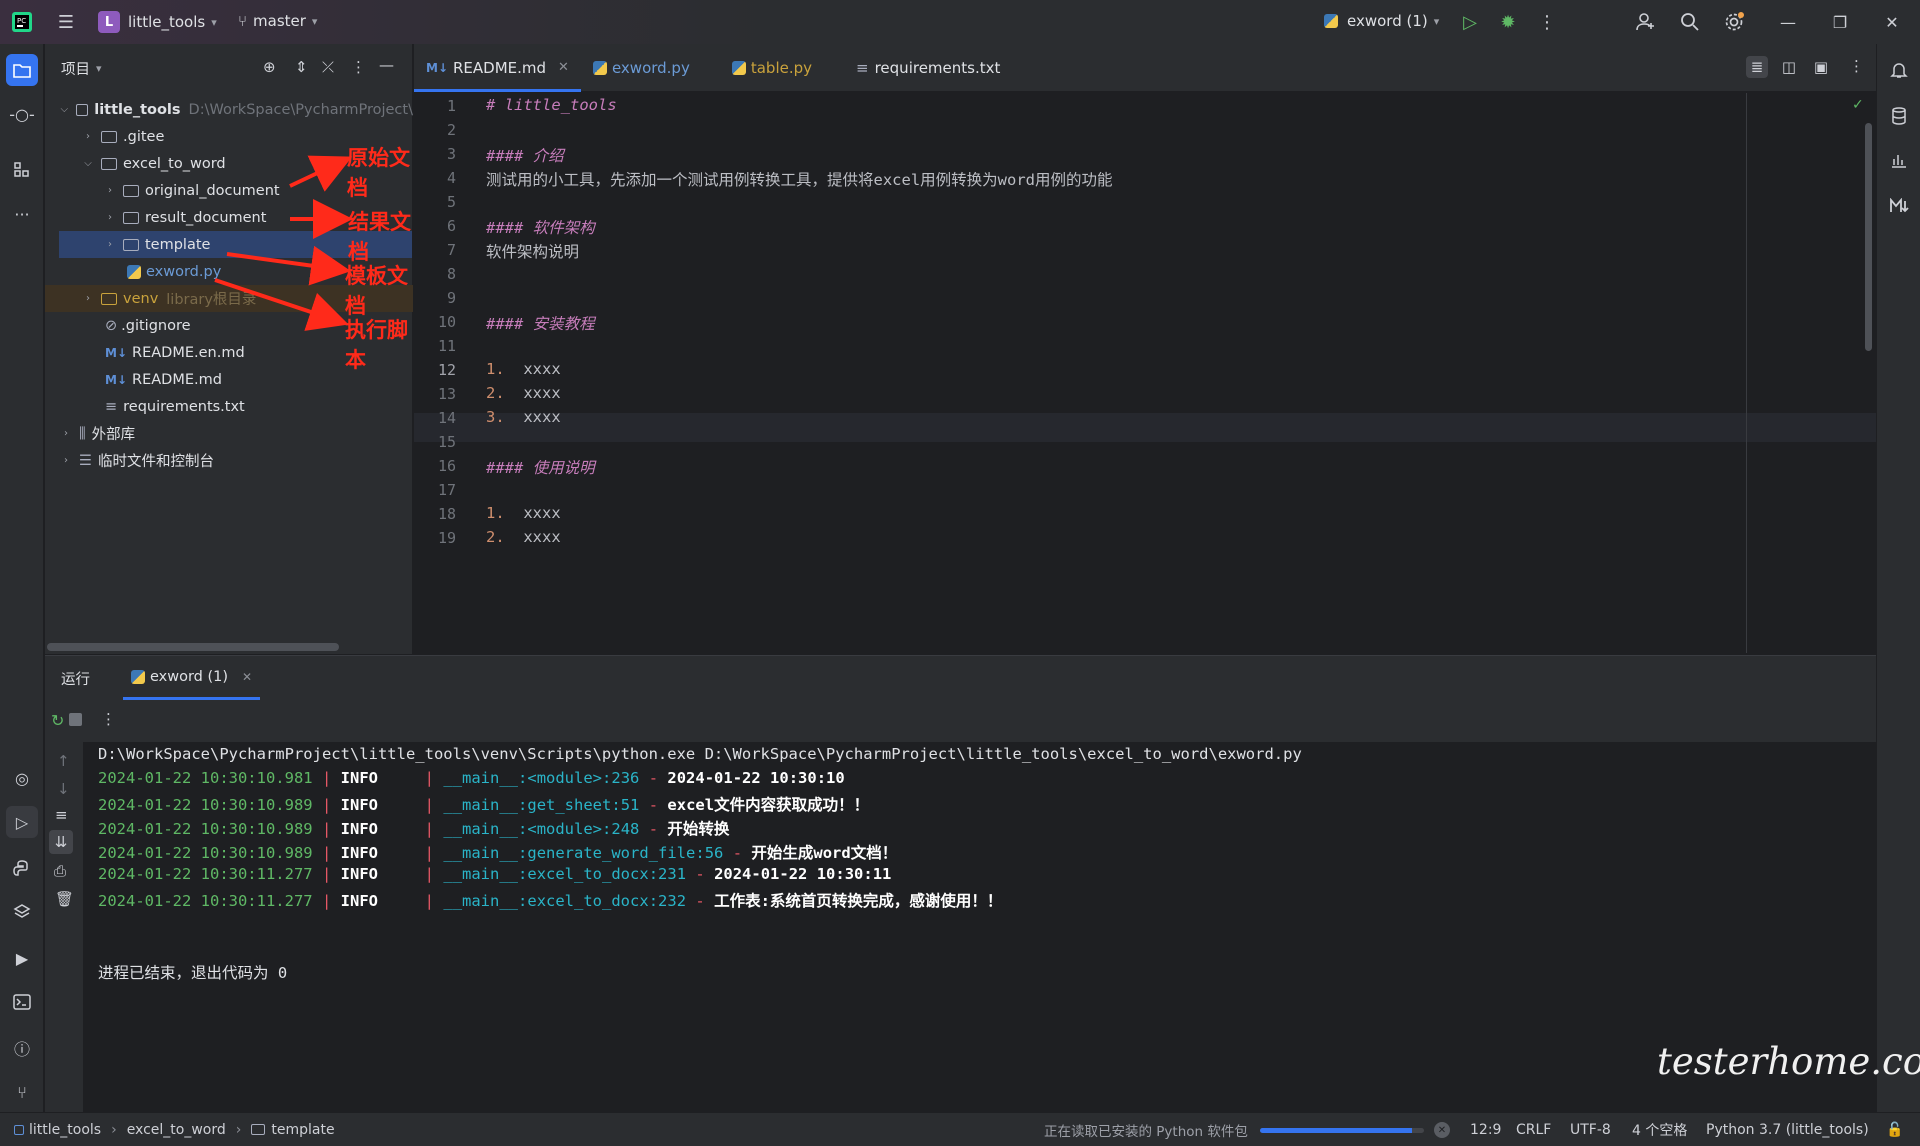  I want to click on right-tool-strip, so click(1898, 578).